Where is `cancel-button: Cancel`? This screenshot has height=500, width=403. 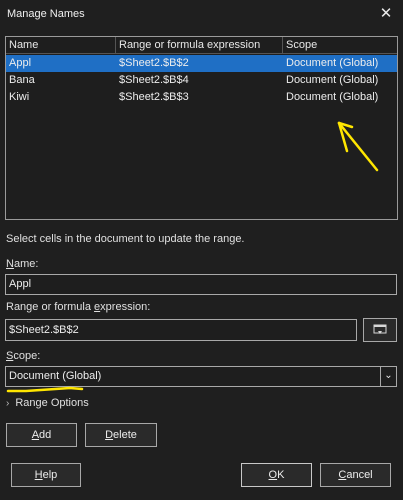 cancel-button: Cancel is located at coordinates (355, 475).